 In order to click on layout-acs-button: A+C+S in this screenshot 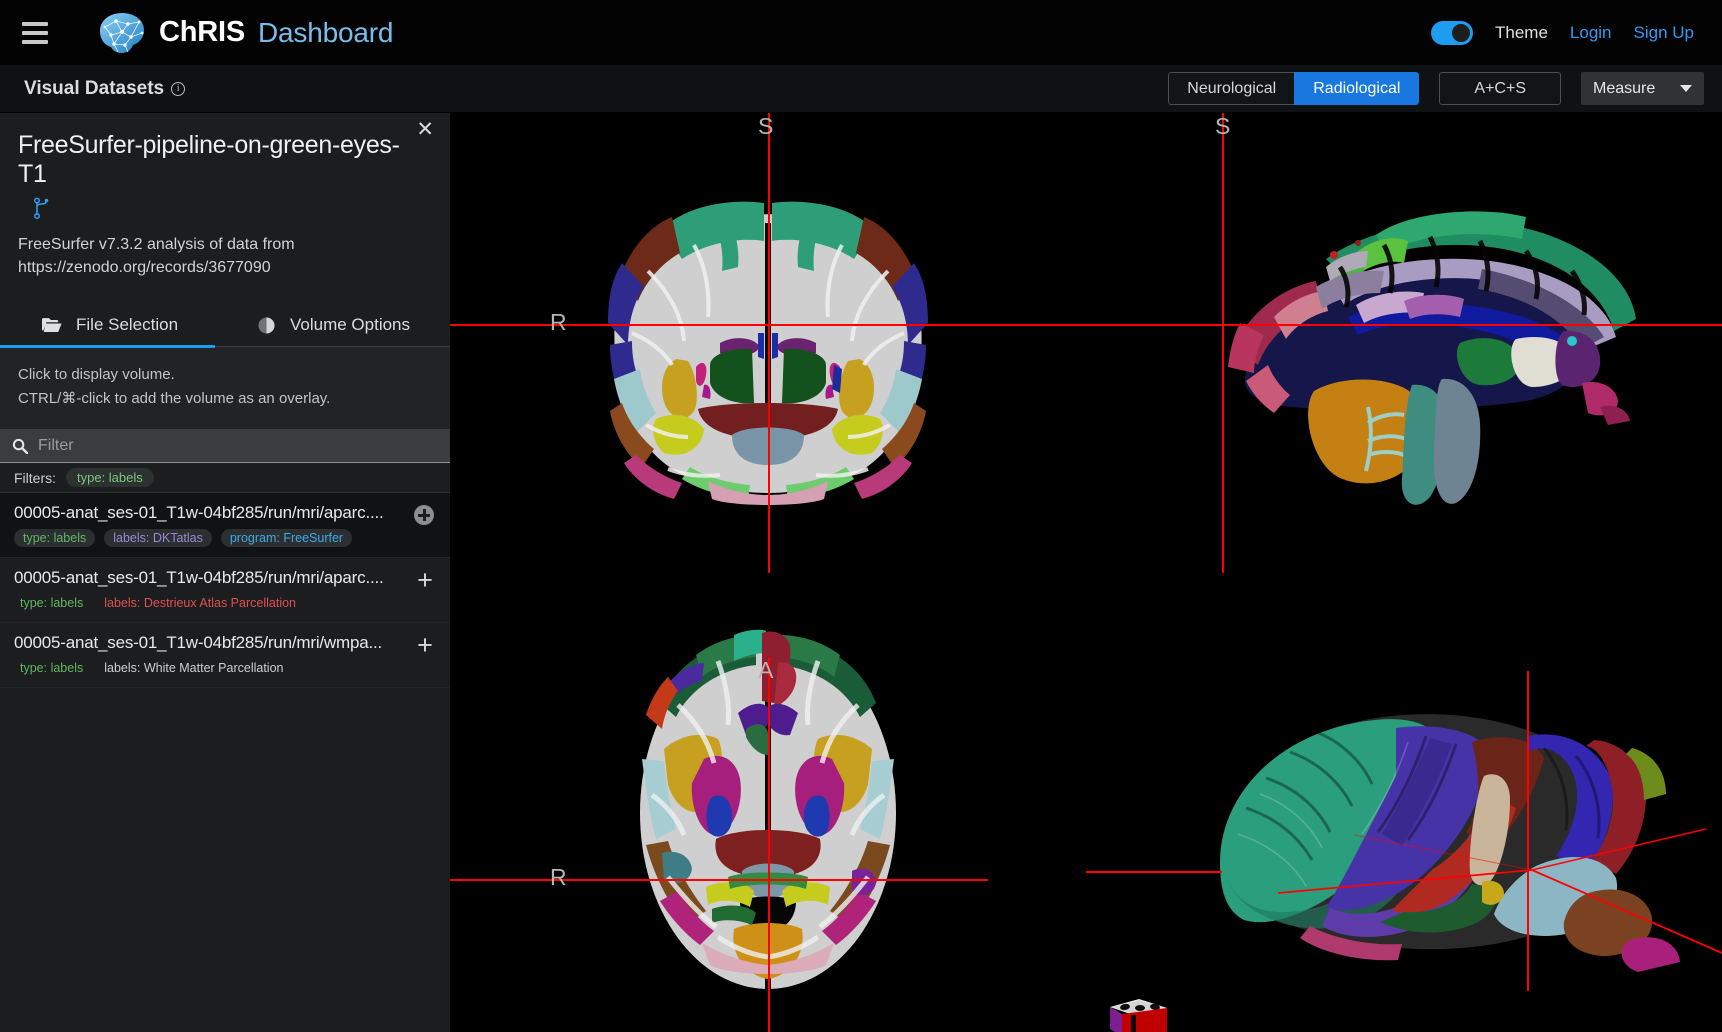, I will do `click(1500, 88)`.